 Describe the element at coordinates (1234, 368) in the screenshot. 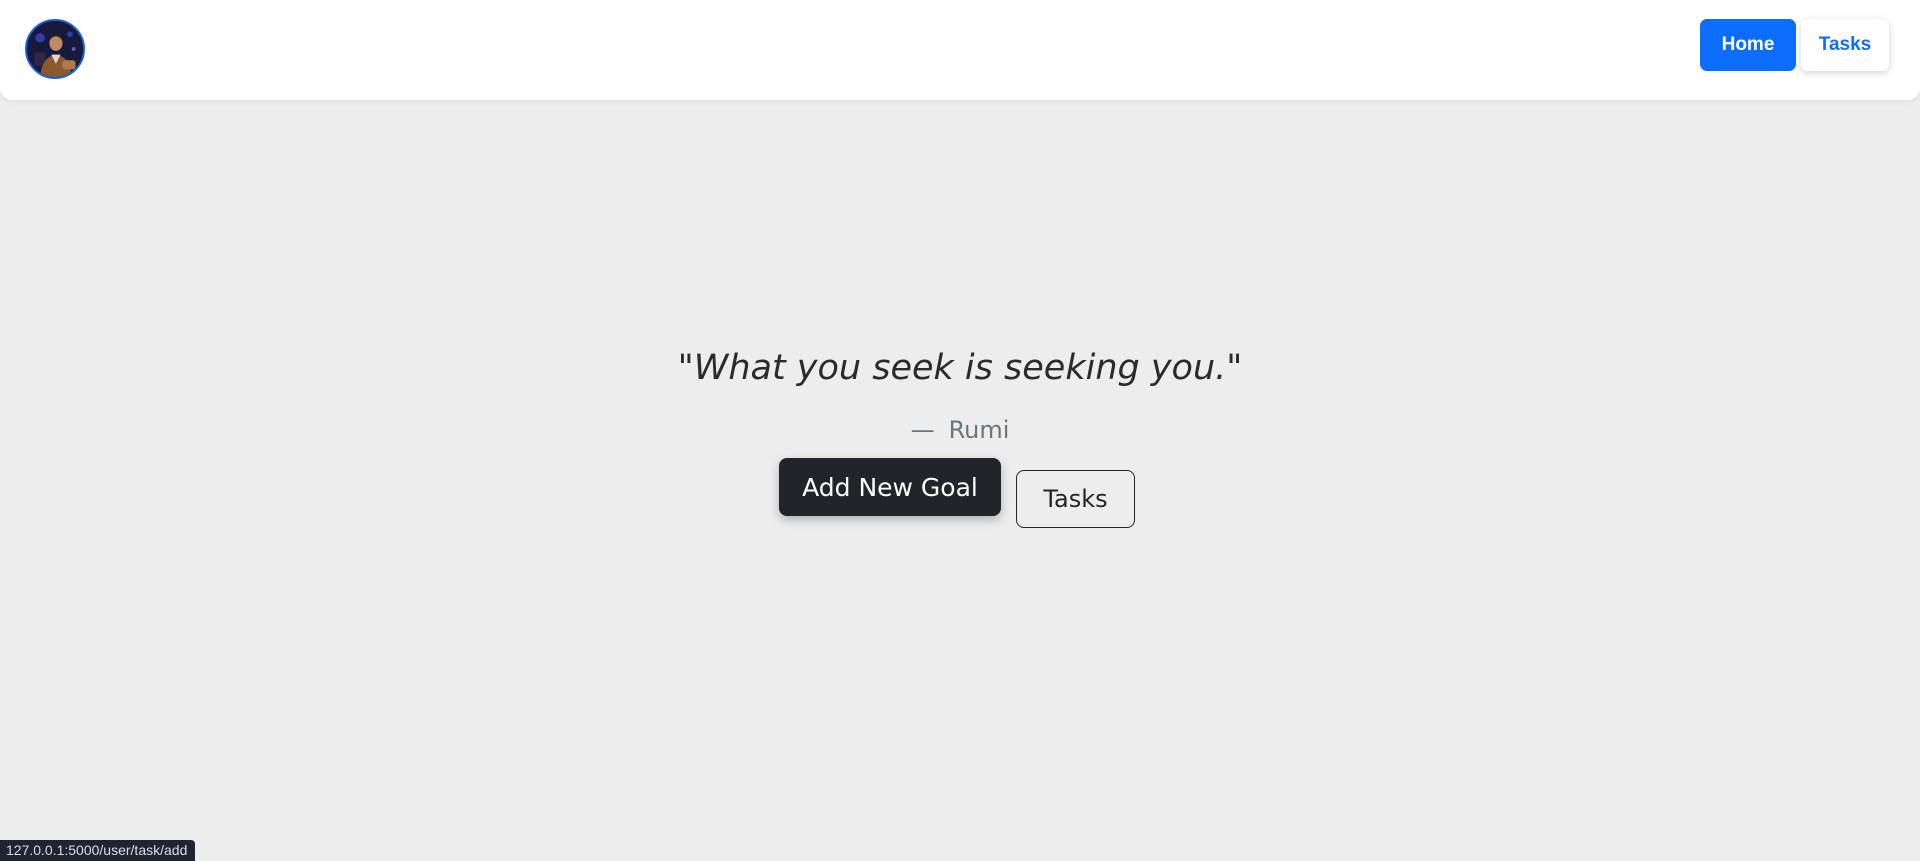

I see `quote-close-mark: "` at that location.